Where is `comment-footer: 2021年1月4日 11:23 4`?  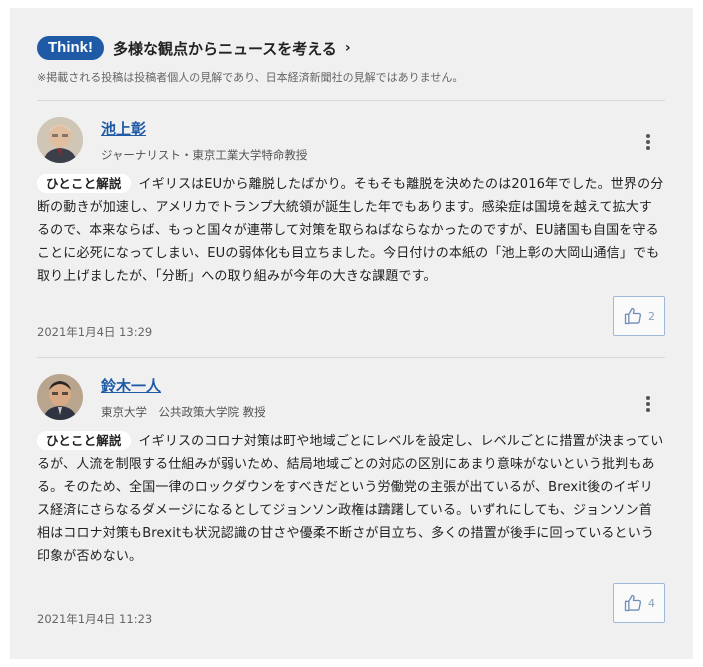 comment-footer: 2021年1月4日 11:23 4 is located at coordinates (351, 605).